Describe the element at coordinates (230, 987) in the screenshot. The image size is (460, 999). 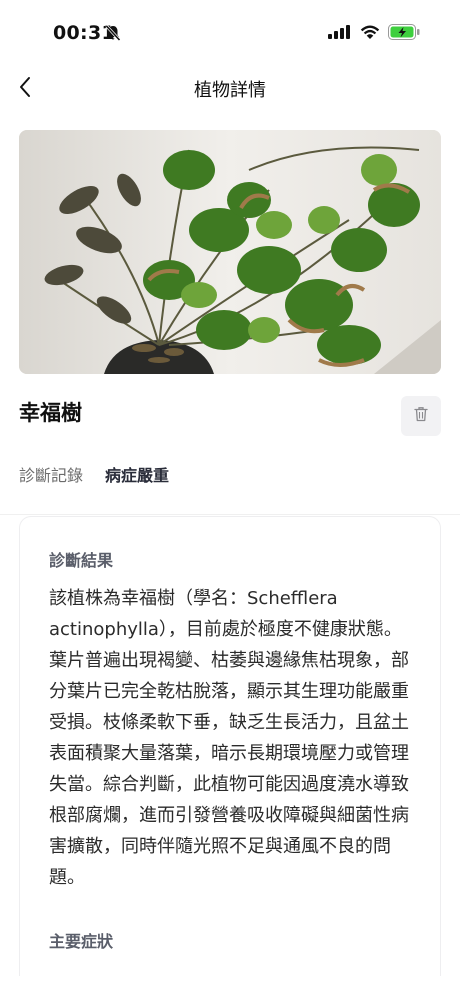
I see `bottom-safe-area` at that location.